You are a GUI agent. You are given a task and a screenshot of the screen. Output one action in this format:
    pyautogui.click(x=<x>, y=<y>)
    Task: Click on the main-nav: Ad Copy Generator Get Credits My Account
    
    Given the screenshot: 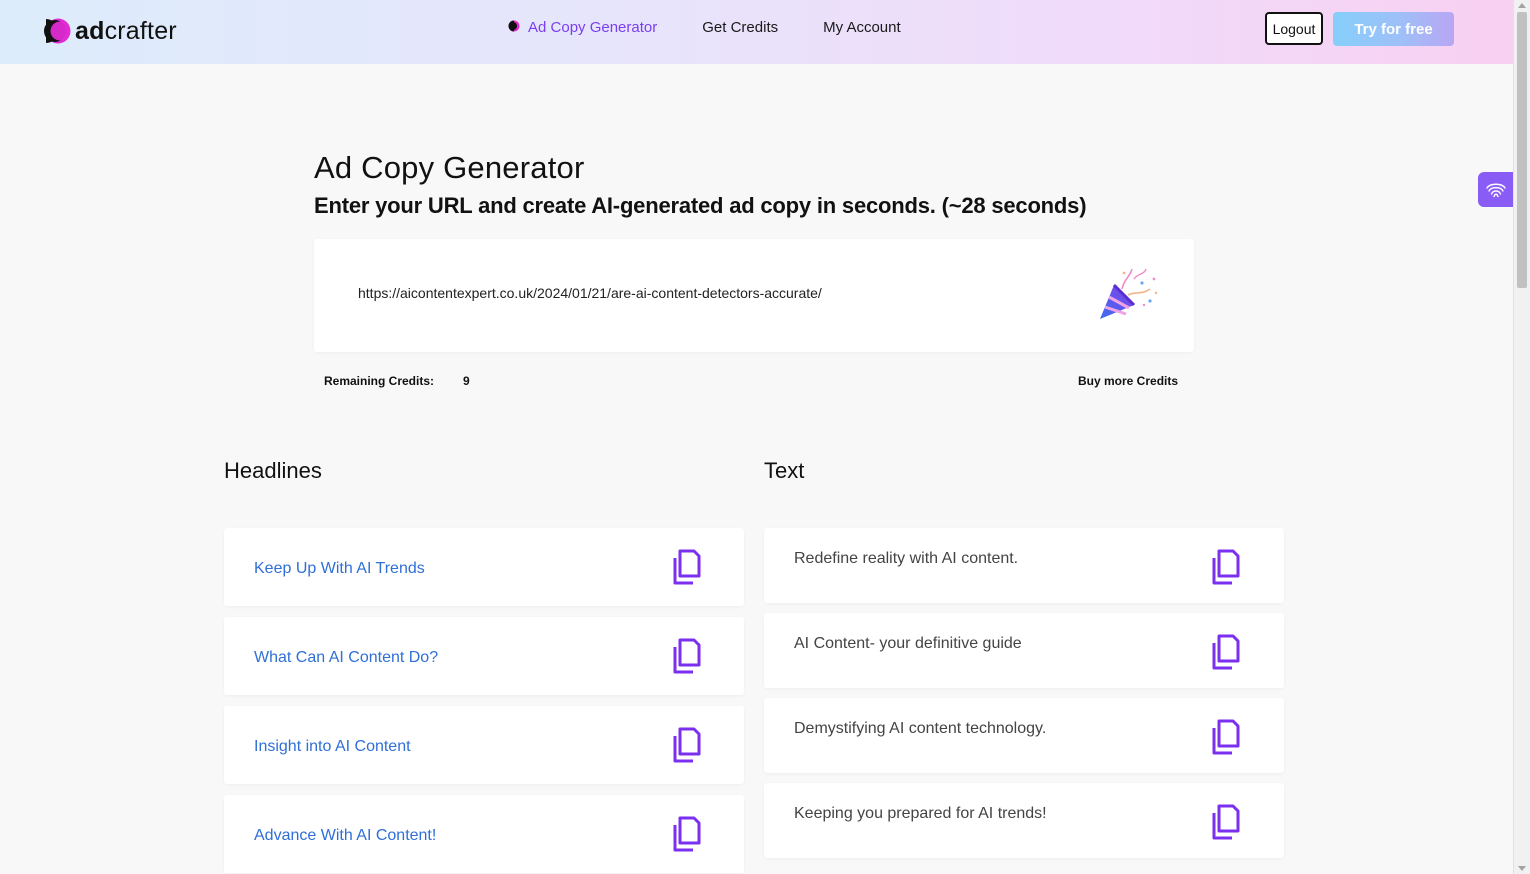 What is the action you would take?
    pyautogui.click(x=704, y=27)
    